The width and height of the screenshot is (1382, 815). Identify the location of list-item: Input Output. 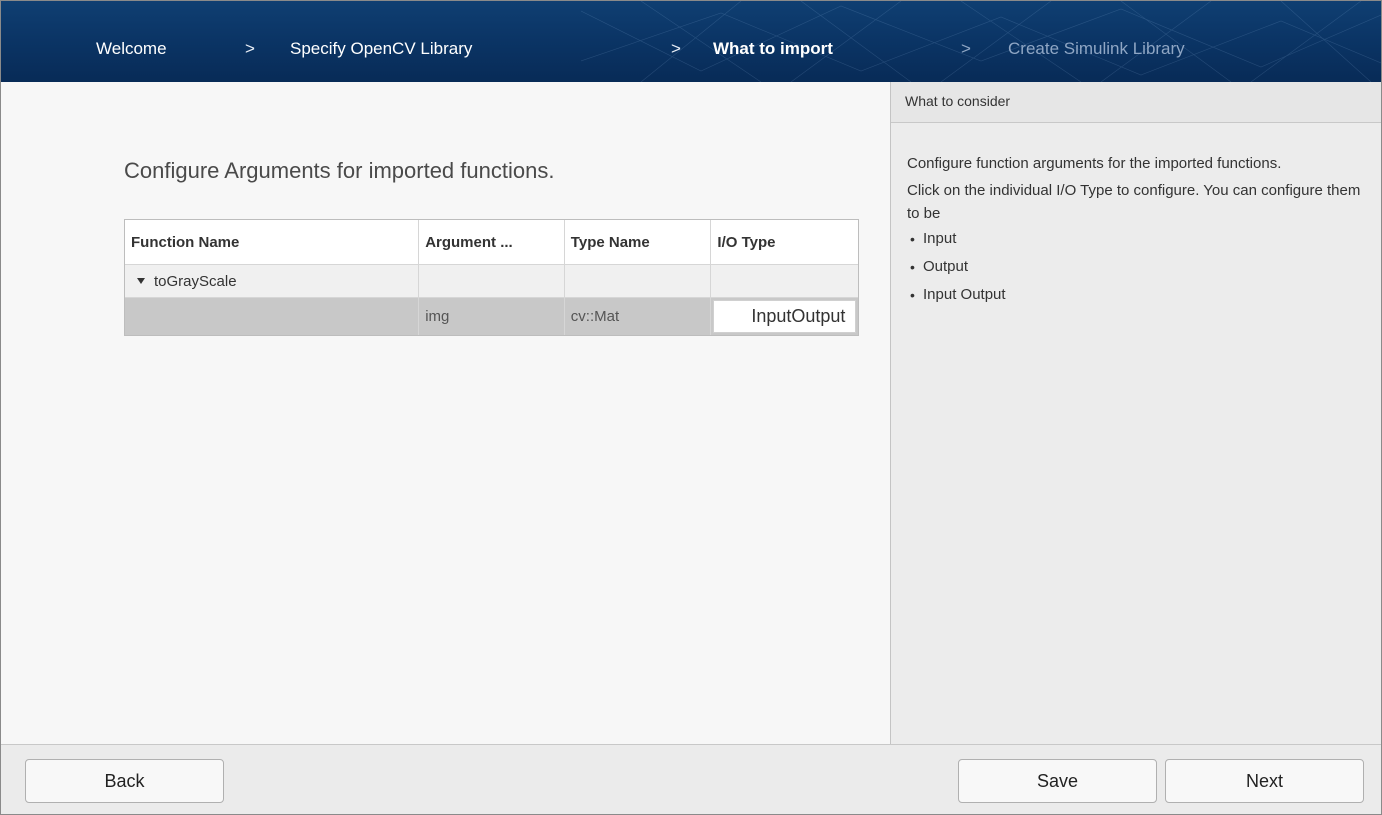
(1134, 295).